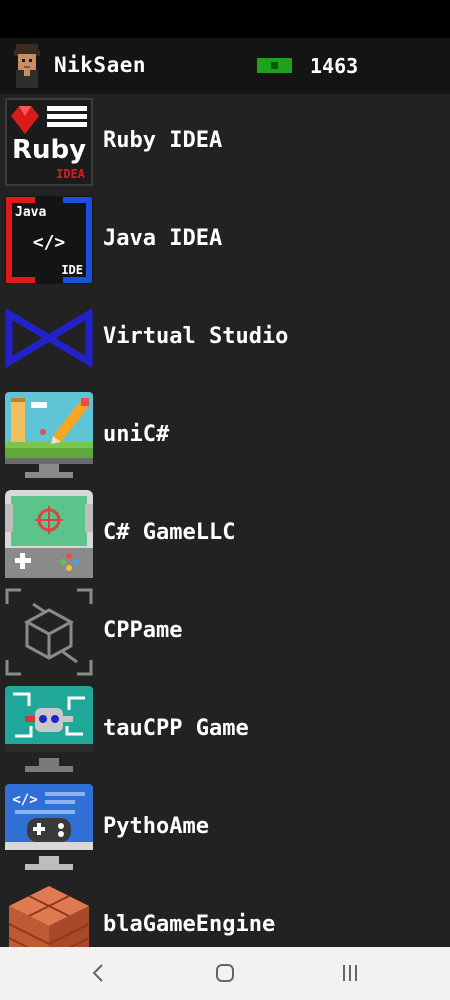 The width and height of the screenshot is (450, 1000). What do you see at coordinates (49, 435) in the screenshot?
I see `monitor-pencil-icon` at bounding box center [49, 435].